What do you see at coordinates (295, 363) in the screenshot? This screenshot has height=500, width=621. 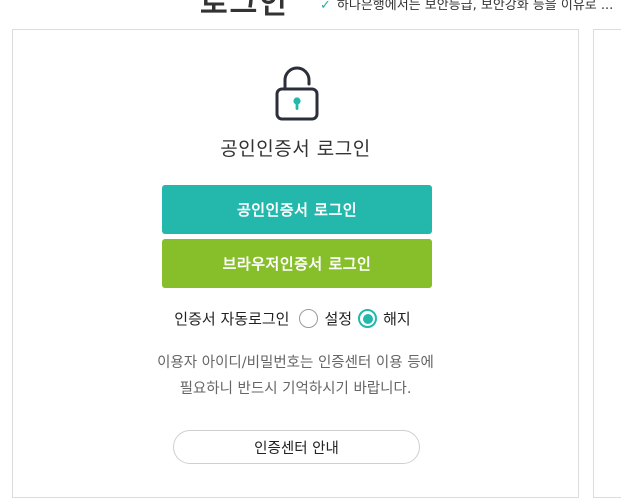 I see `notice-line-1: 이용자 아이디/비밀번호는 인증센터 이용 등에` at bounding box center [295, 363].